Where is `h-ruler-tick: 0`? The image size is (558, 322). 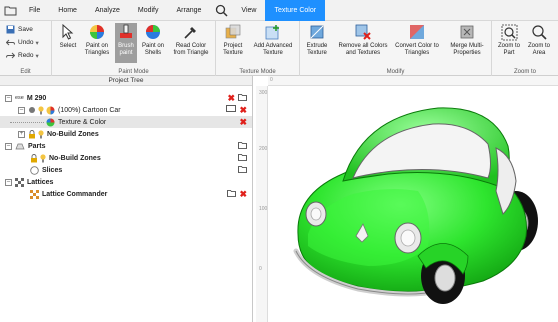 h-ruler-tick: 0 is located at coordinates (271, 80).